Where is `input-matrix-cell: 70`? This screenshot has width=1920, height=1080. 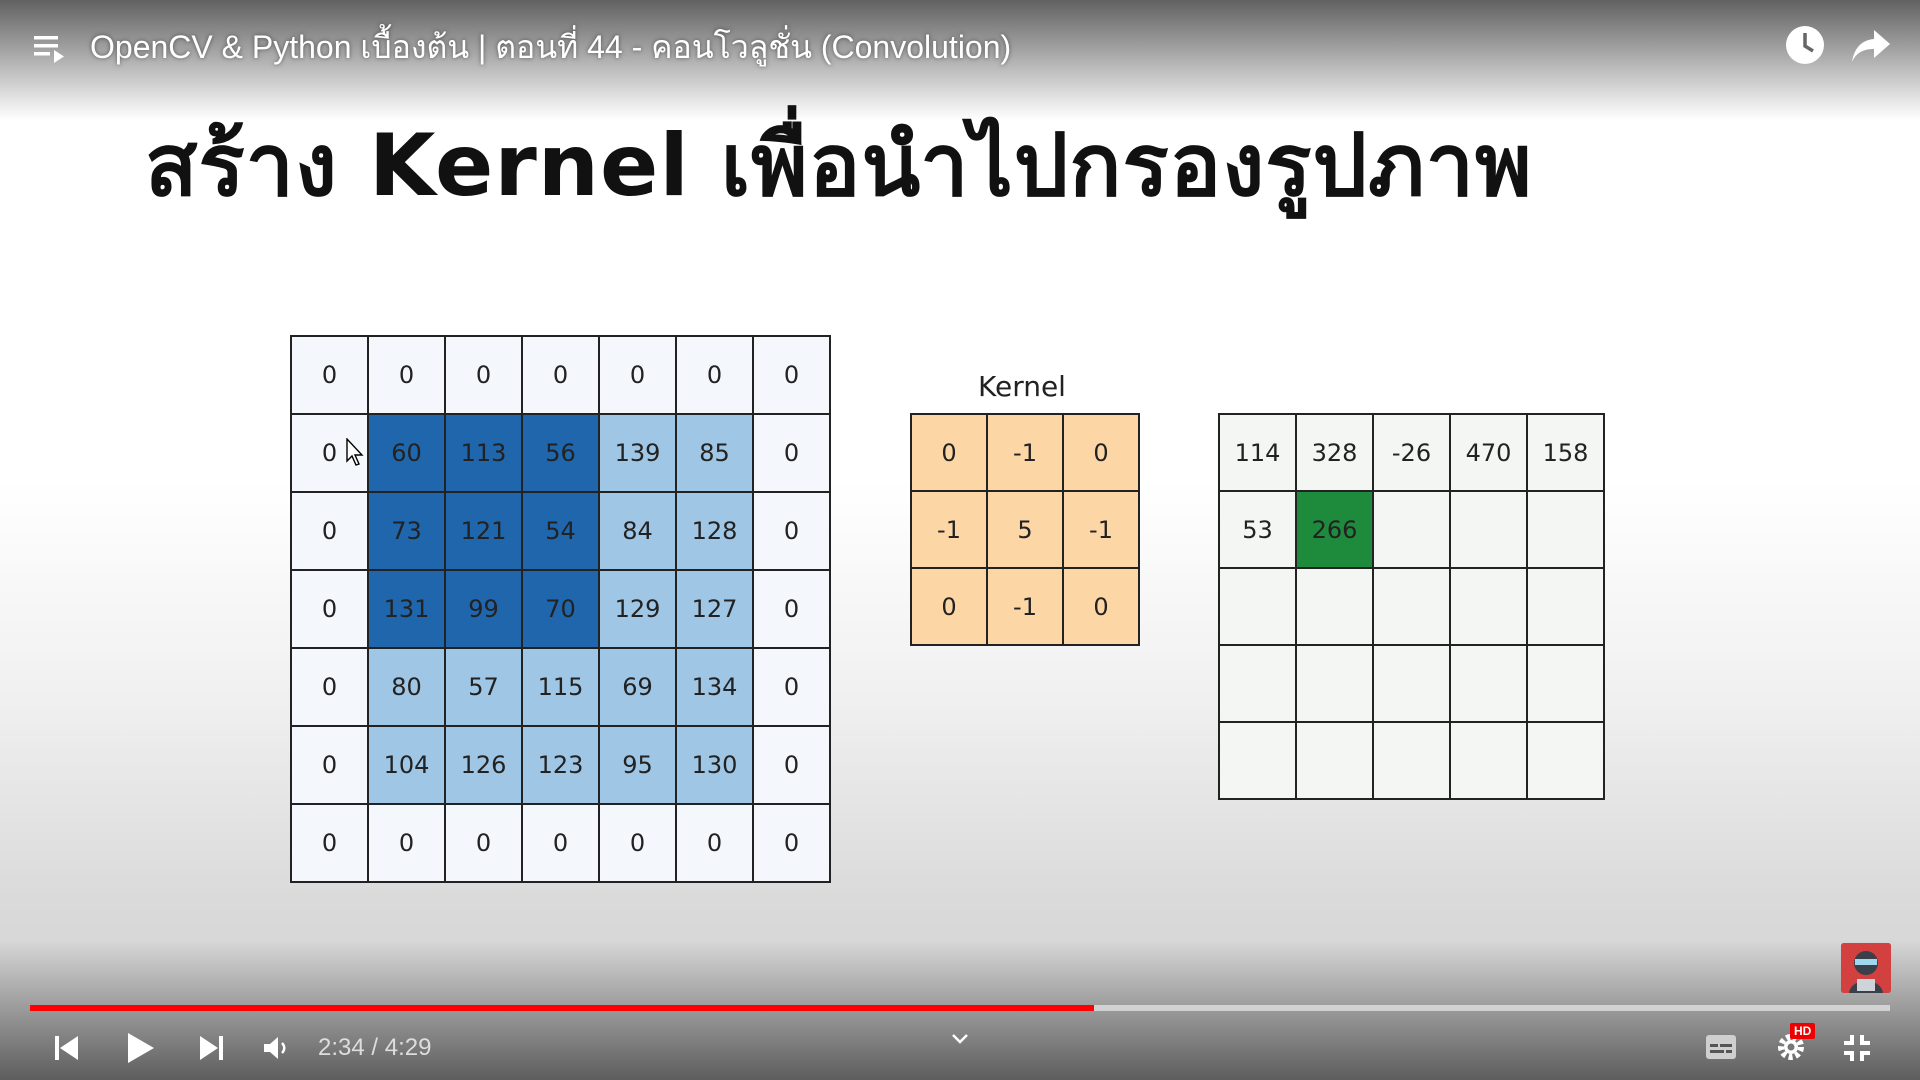 input-matrix-cell: 70 is located at coordinates (560, 609).